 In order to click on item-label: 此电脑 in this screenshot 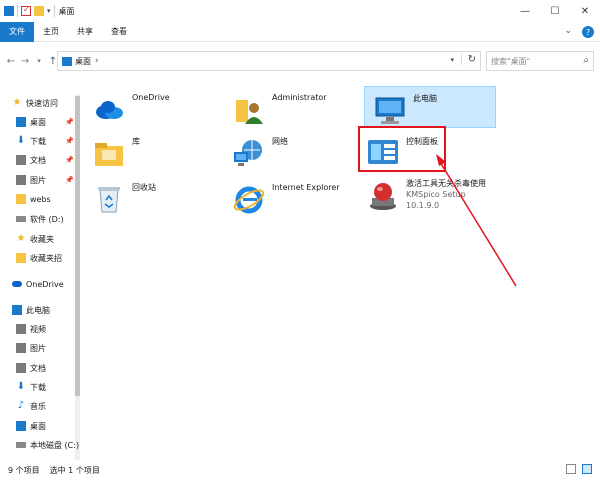, I will do `click(425, 98)`.